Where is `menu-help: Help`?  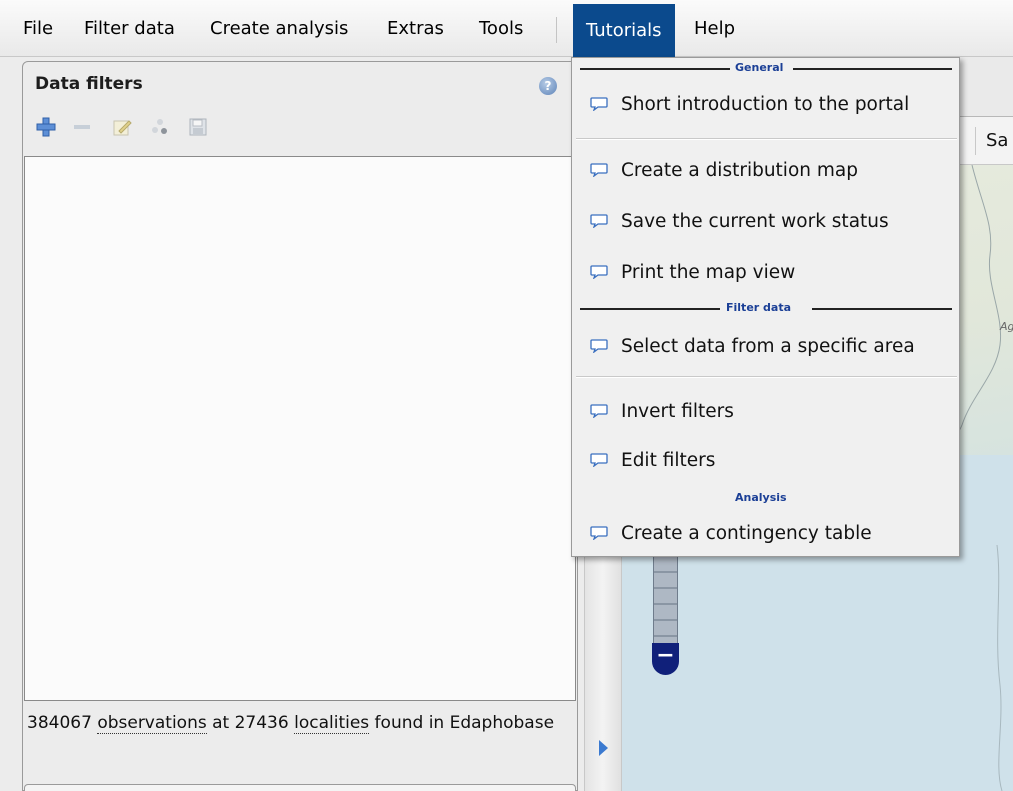
menu-help: Help is located at coordinates (714, 29).